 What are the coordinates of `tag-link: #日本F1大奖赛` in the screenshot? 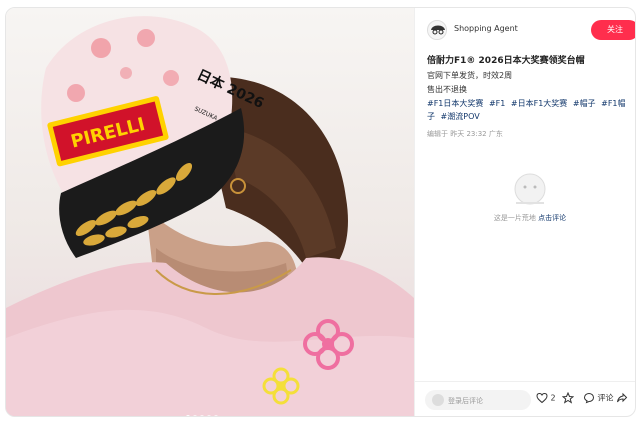 It's located at (539, 103).